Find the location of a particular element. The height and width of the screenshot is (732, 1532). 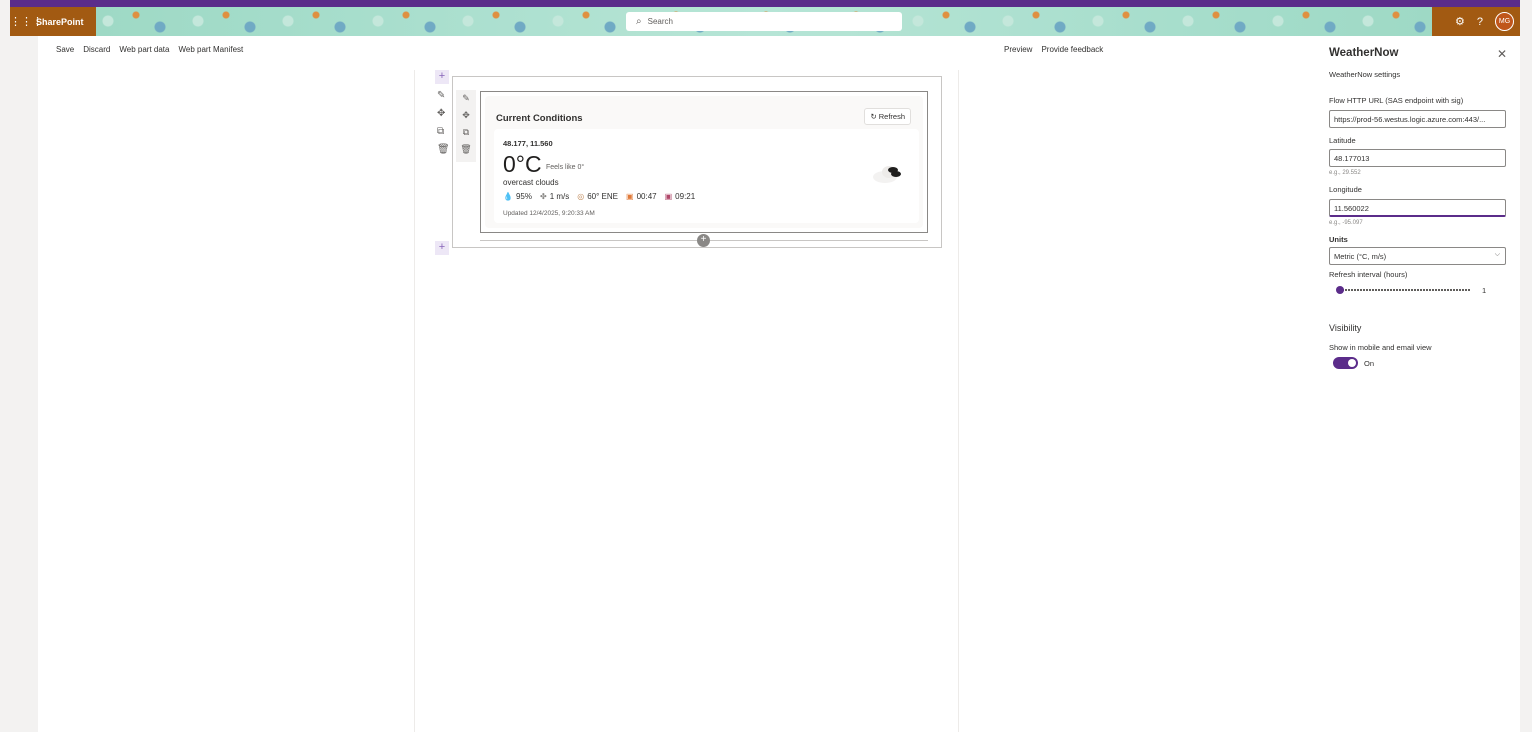

chevron-down-icon: ⌵ is located at coordinates (1497, 254).